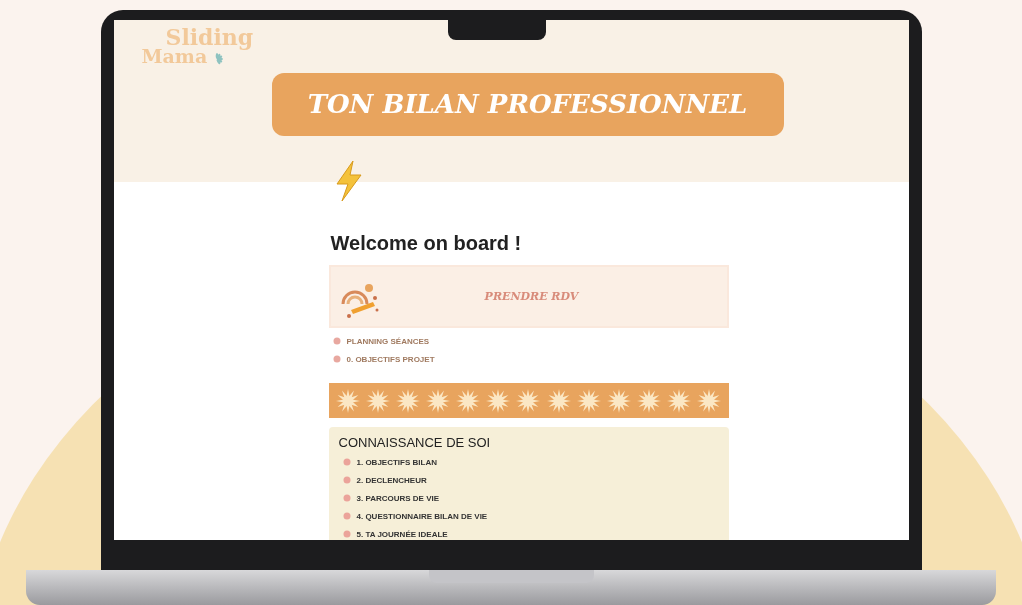 This screenshot has width=1022, height=605. What do you see at coordinates (527, 104) in the screenshot?
I see `title-banner: TON BILAN PROFESSIONNEL` at bounding box center [527, 104].